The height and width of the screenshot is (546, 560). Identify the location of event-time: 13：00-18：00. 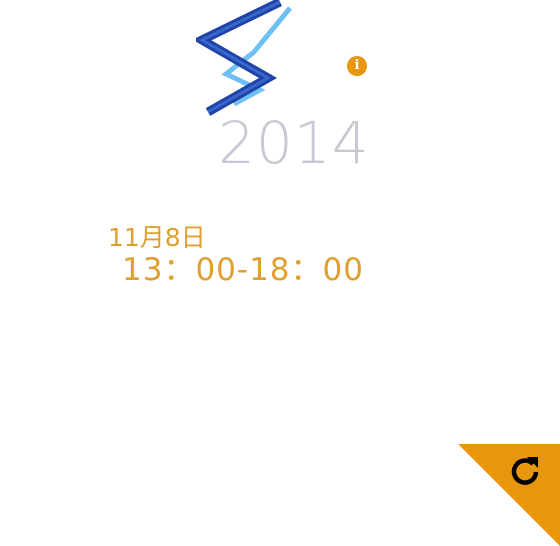
(243, 270).